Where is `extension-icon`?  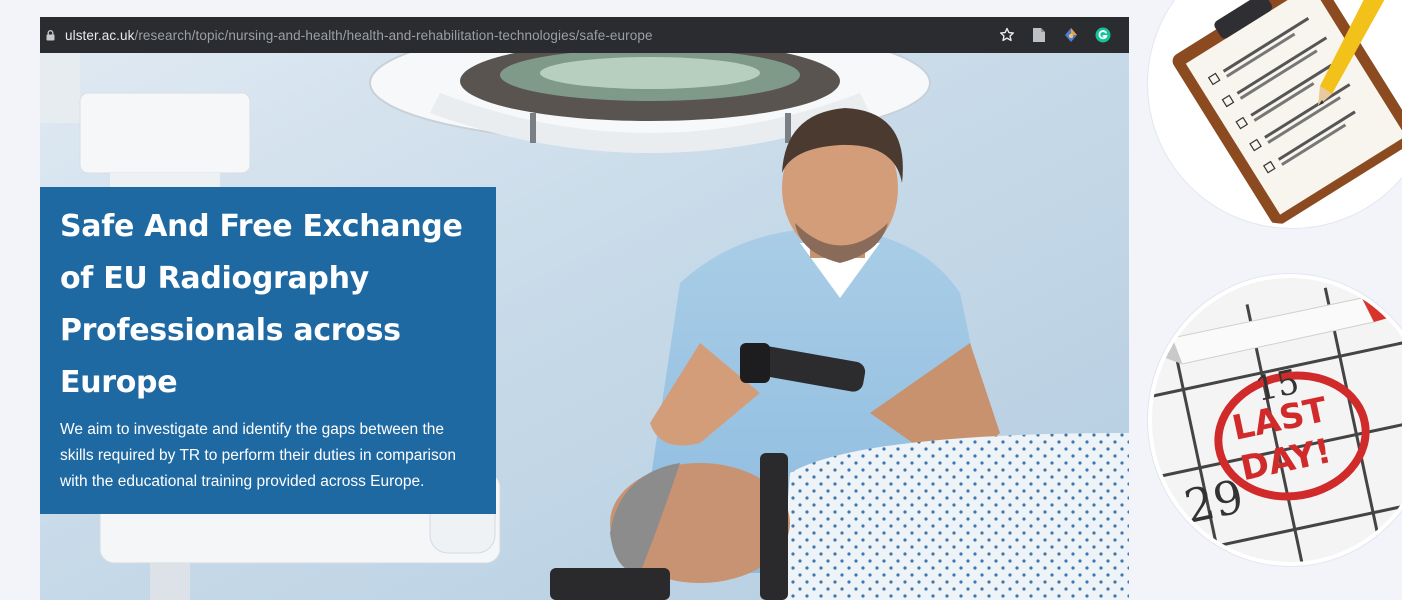
extension-icon is located at coordinates (1071, 35).